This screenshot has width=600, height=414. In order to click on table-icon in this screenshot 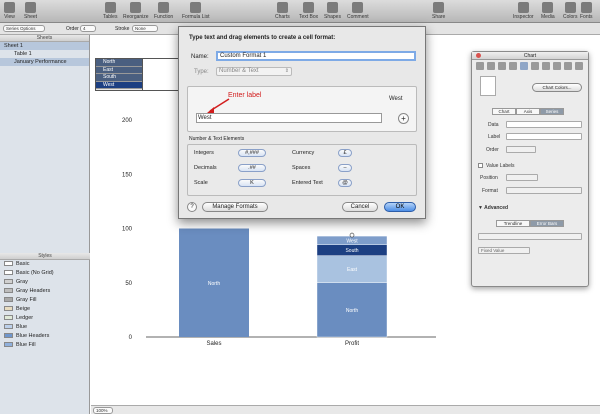, I will do `click(502, 66)`.